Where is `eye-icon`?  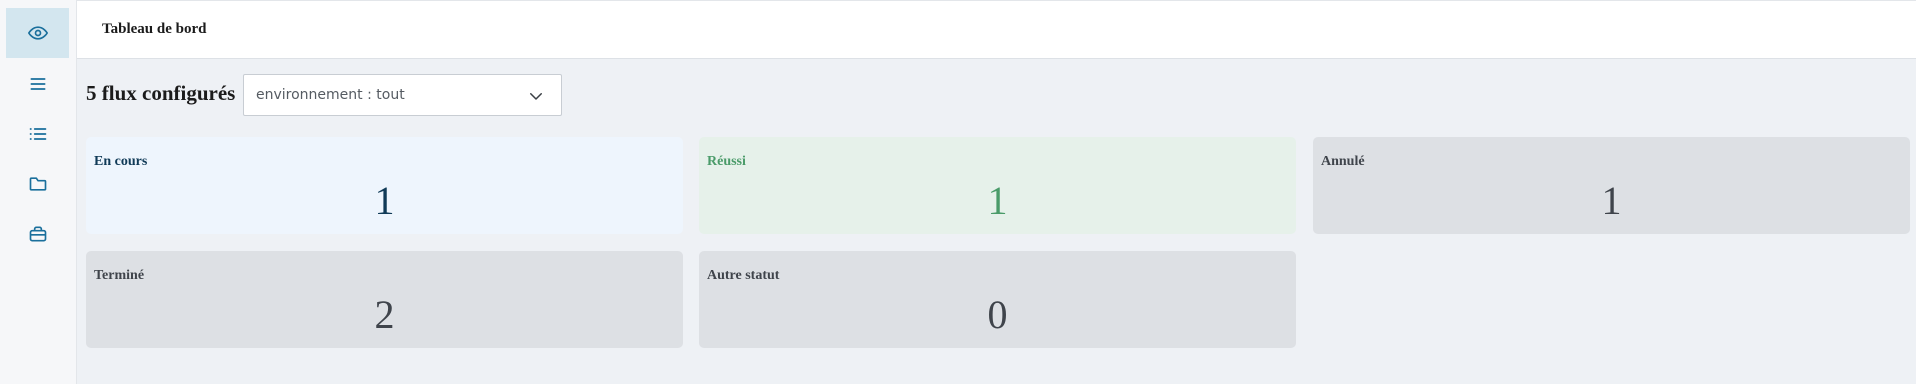
eye-icon is located at coordinates (37, 33).